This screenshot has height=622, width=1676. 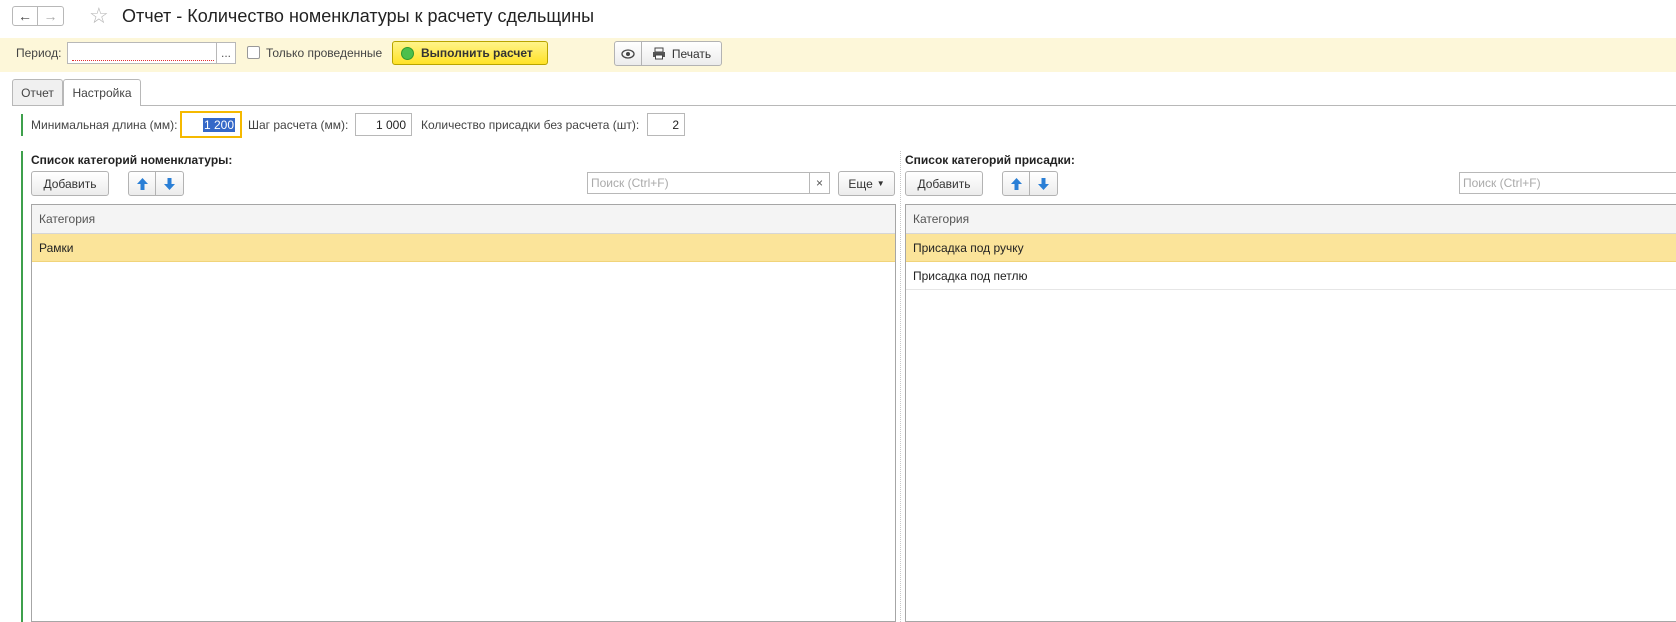 What do you see at coordinates (104, 125) in the screenshot?
I see `min-length-label: Минимальная длина (мм):` at bounding box center [104, 125].